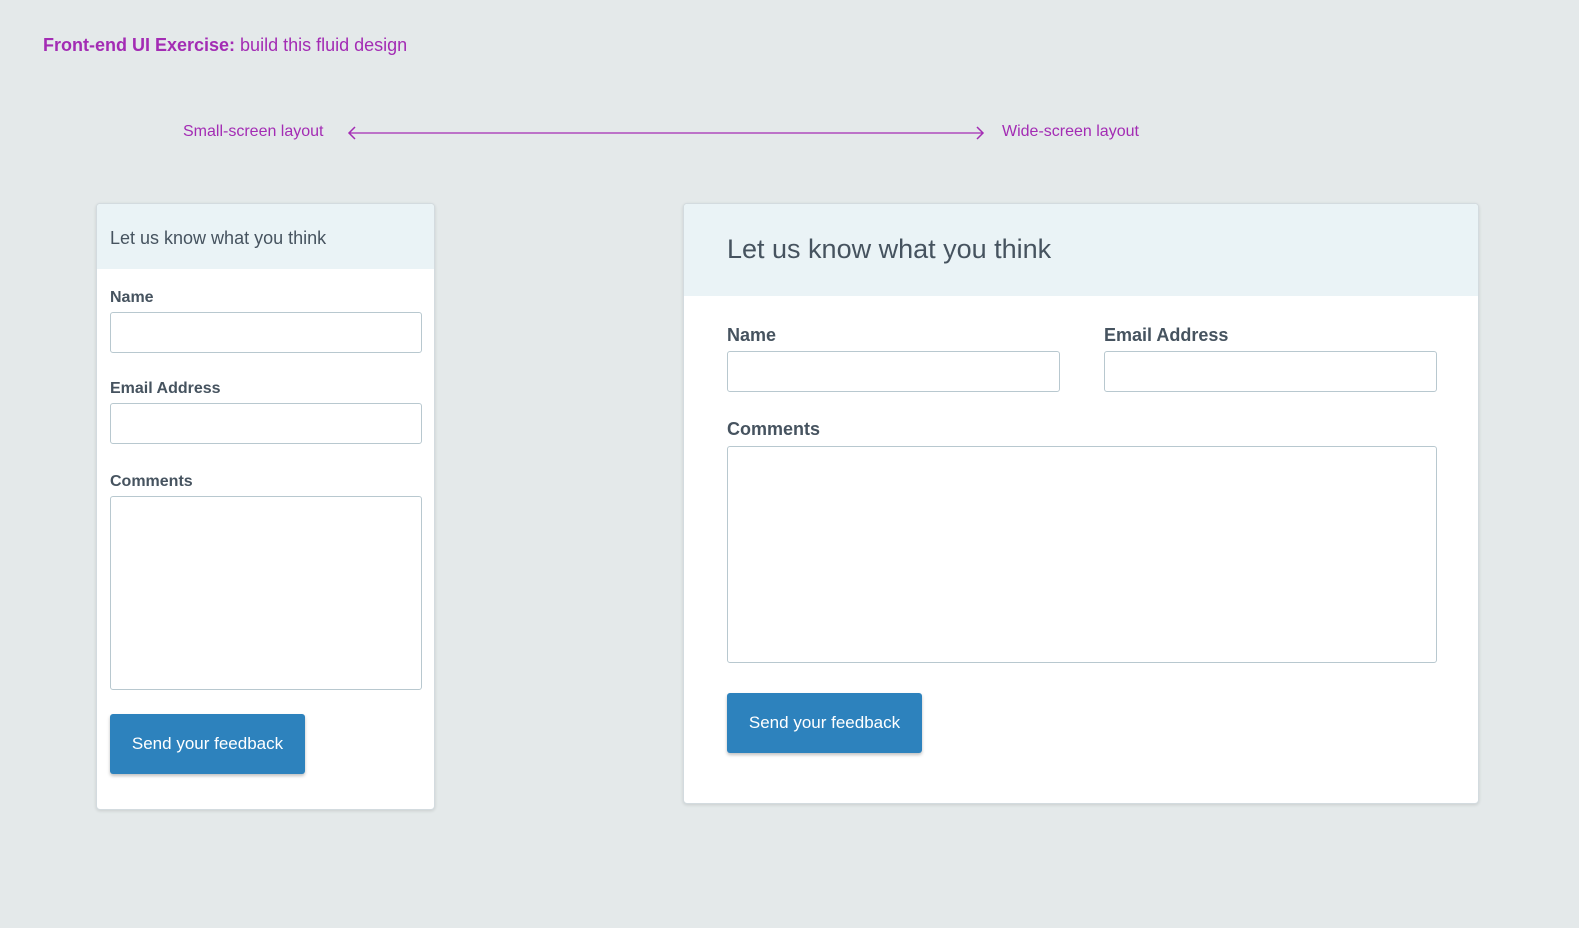 Image resolution: width=1579 pixels, height=928 pixels. I want to click on double-headed-arrow-icon, so click(666, 133).